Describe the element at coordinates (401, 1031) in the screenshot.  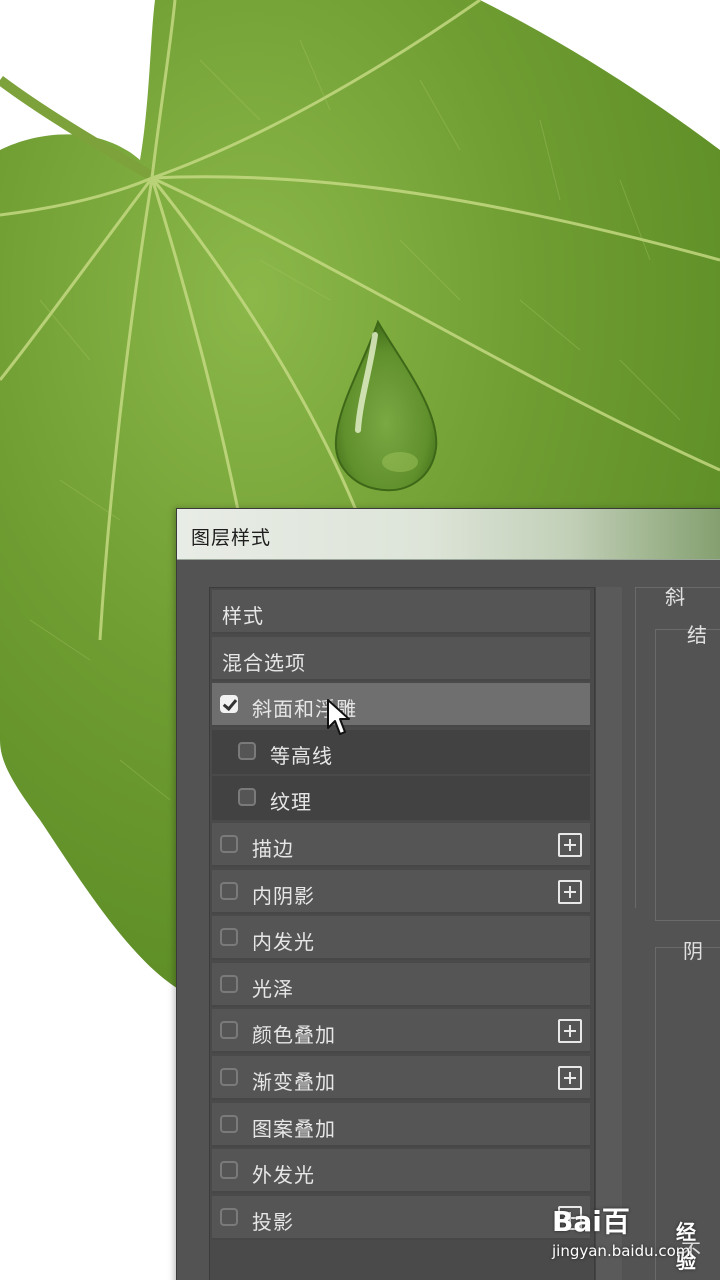
I see `style-item: 颜色叠加` at that location.